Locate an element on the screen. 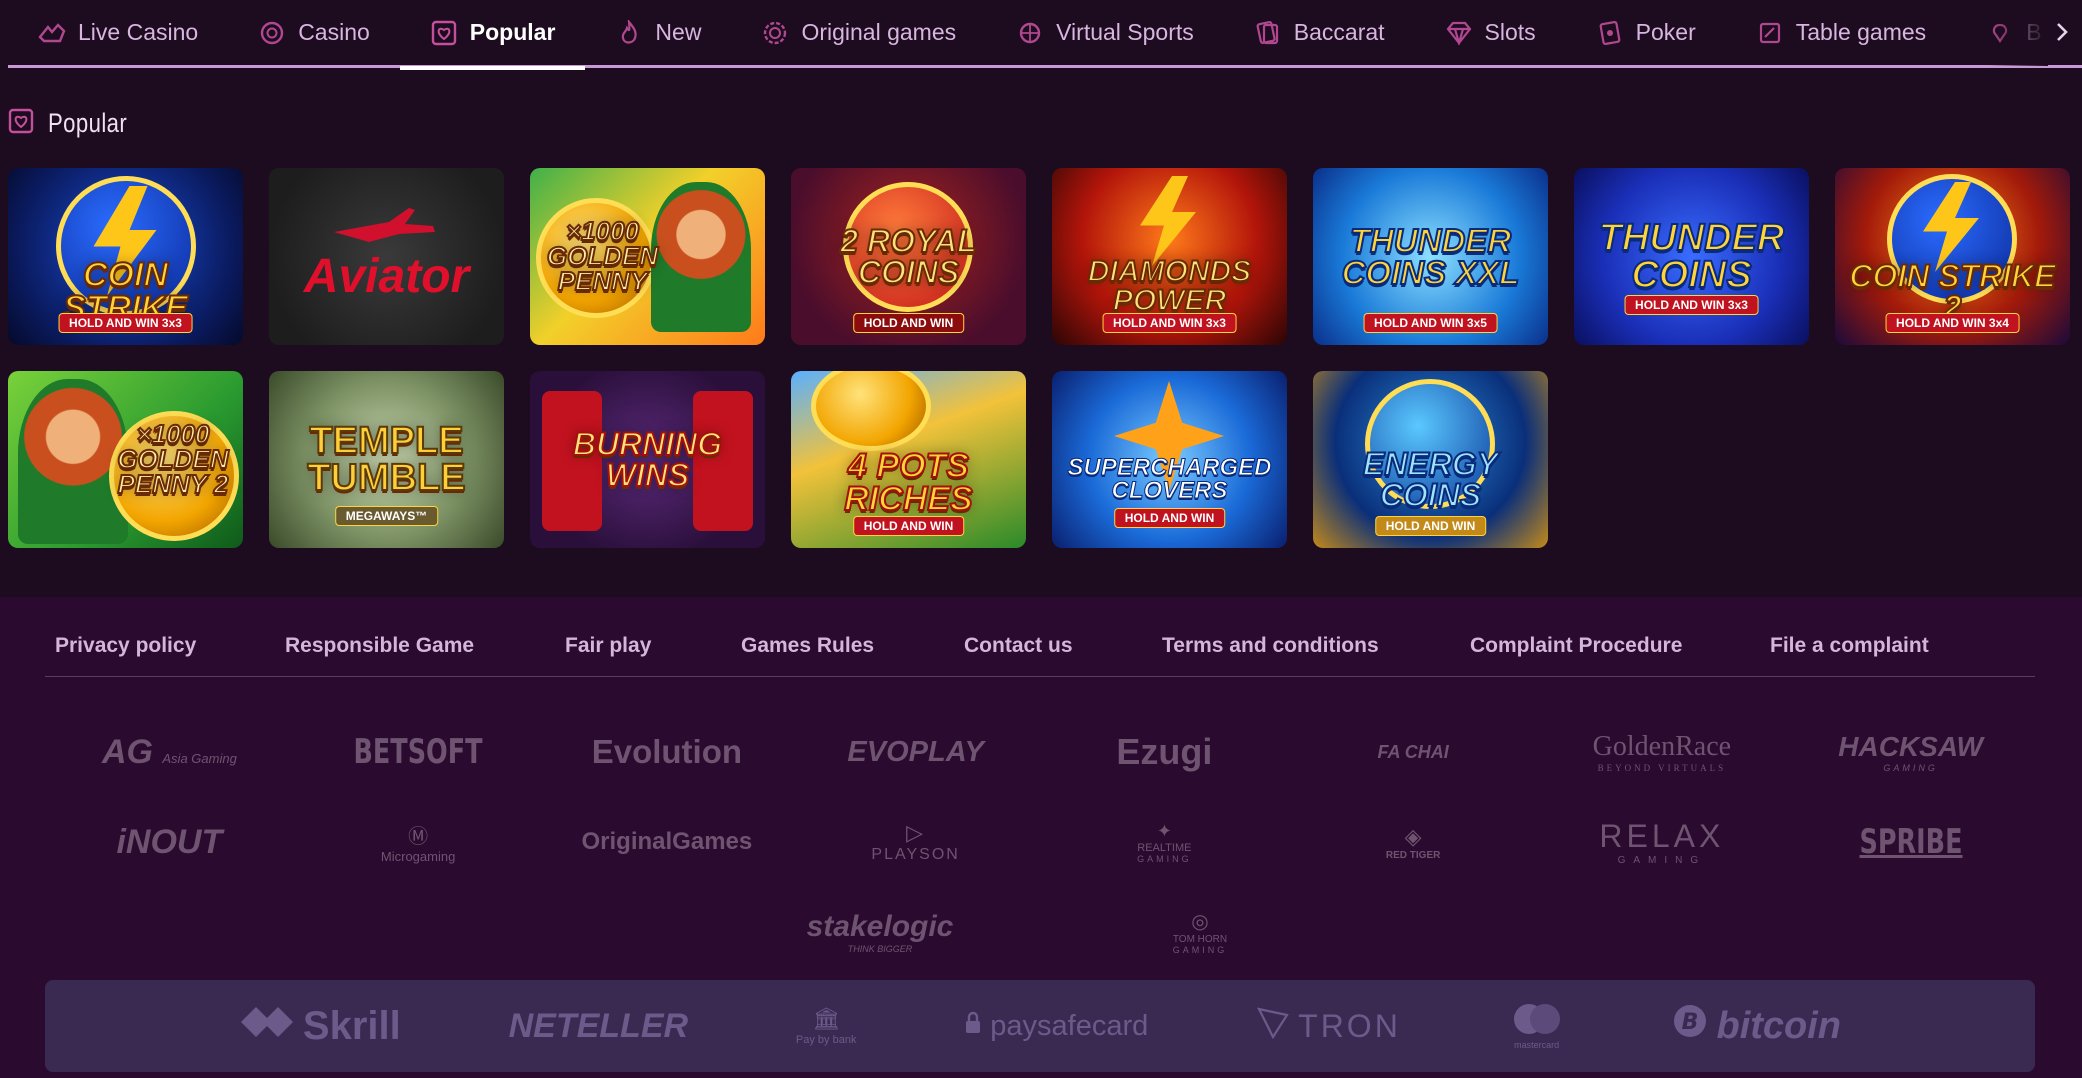  provider-name: PLAYSON is located at coordinates (915, 854).